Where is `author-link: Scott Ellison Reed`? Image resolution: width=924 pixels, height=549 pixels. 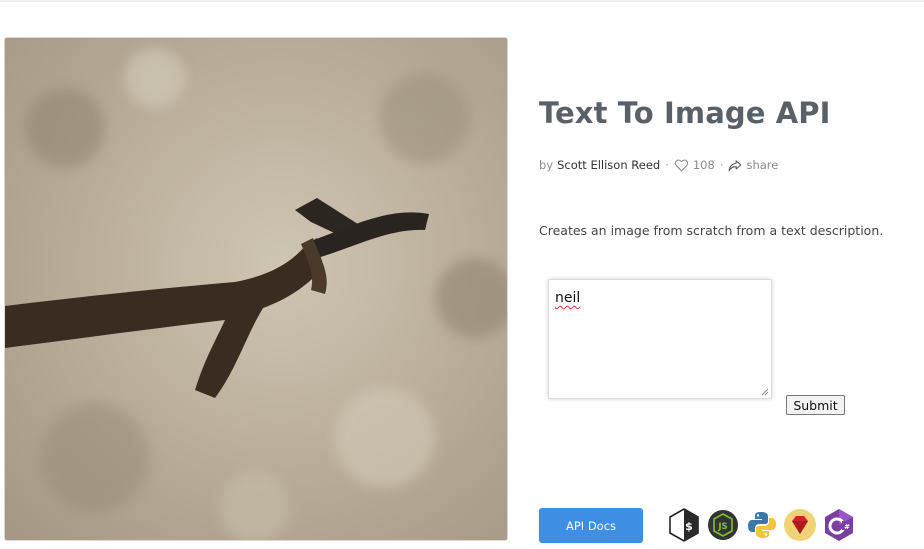 author-link: Scott Ellison Reed is located at coordinates (608, 165).